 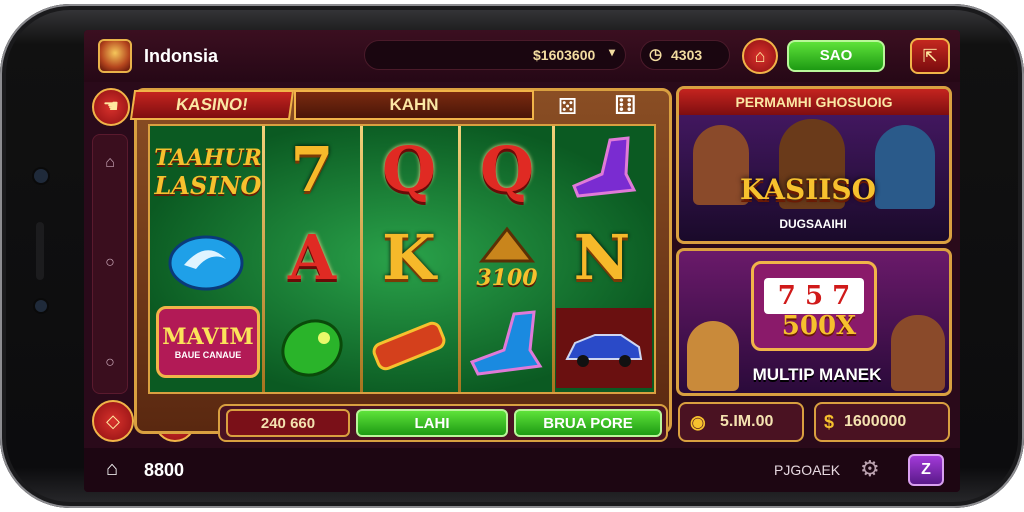 I want to click on queen-symbol-2: Q, so click(x=506, y=169).